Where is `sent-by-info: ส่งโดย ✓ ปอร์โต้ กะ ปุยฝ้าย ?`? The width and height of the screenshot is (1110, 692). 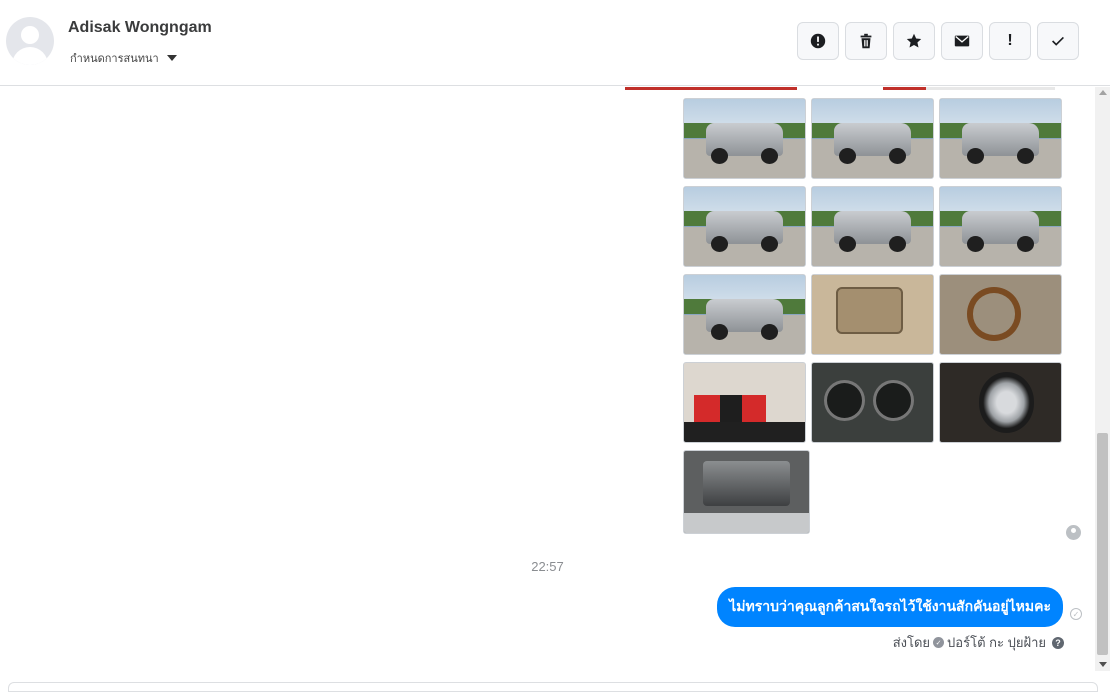
sent-by-info: ส่งโดย ✓ ปอร์โต้ กะ ปุยฝ้าย ? is located at coordinates (978, 642).